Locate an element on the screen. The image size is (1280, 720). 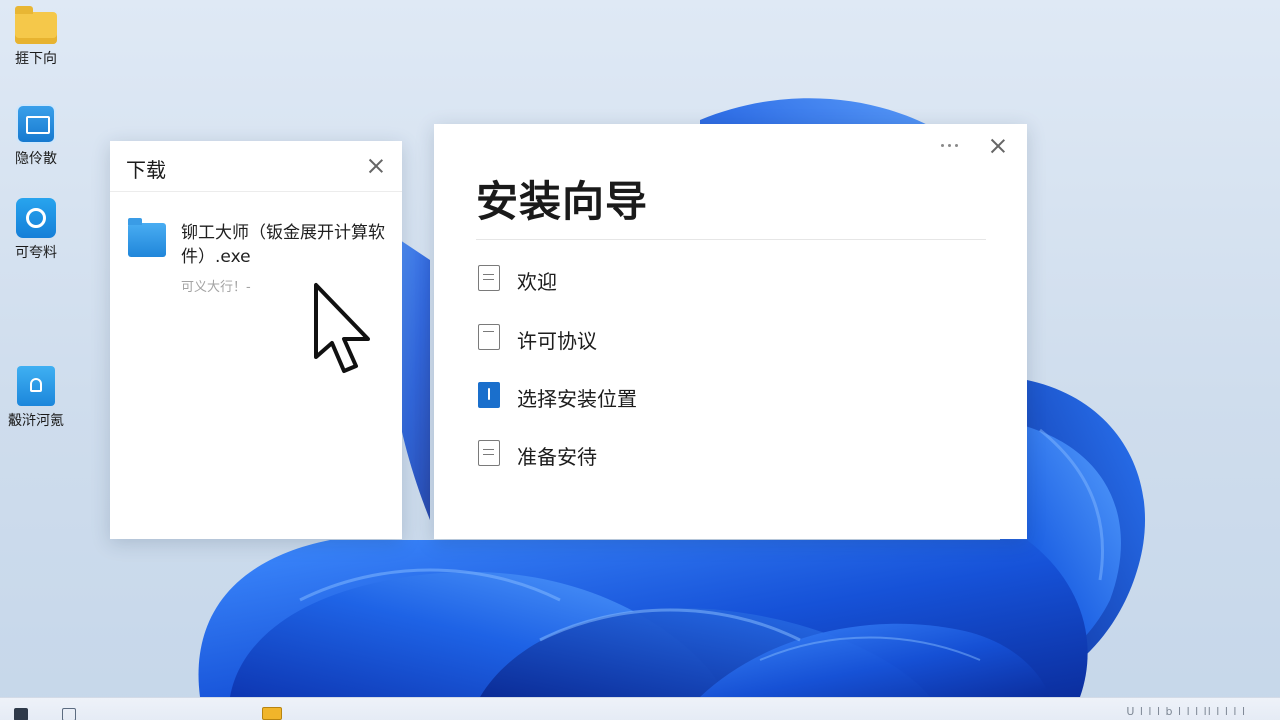
app-document-icon is located at coordinates (36, 386).